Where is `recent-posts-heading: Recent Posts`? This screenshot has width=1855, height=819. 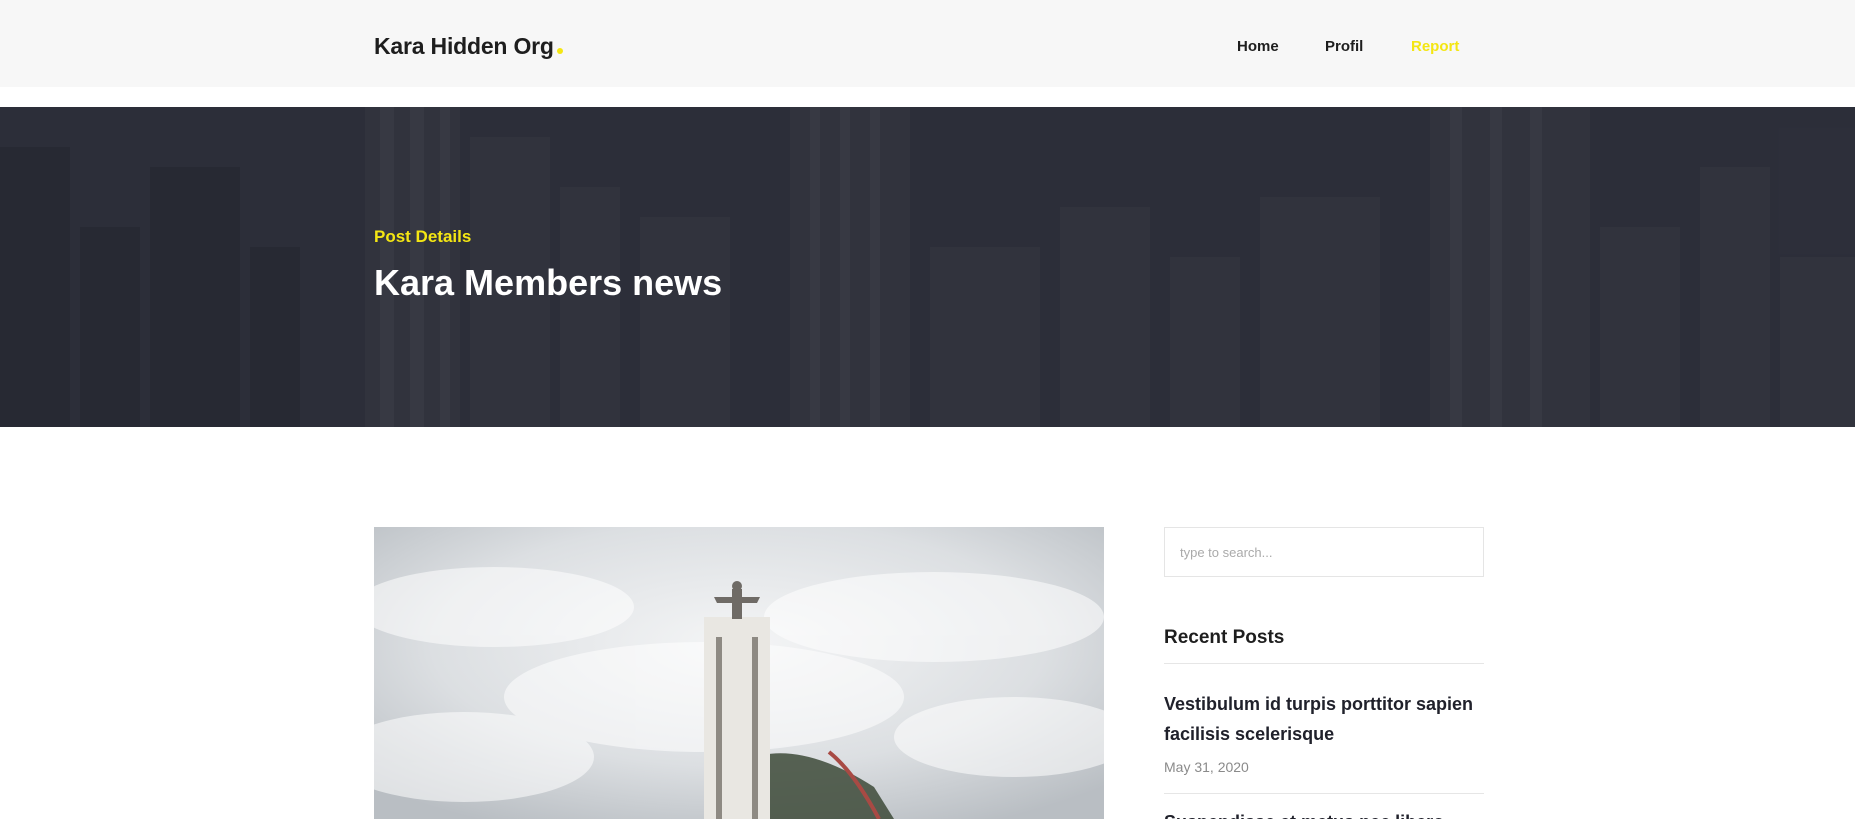 recent-posts-heading: Recent Posts is located at coordinates (1224, 637).